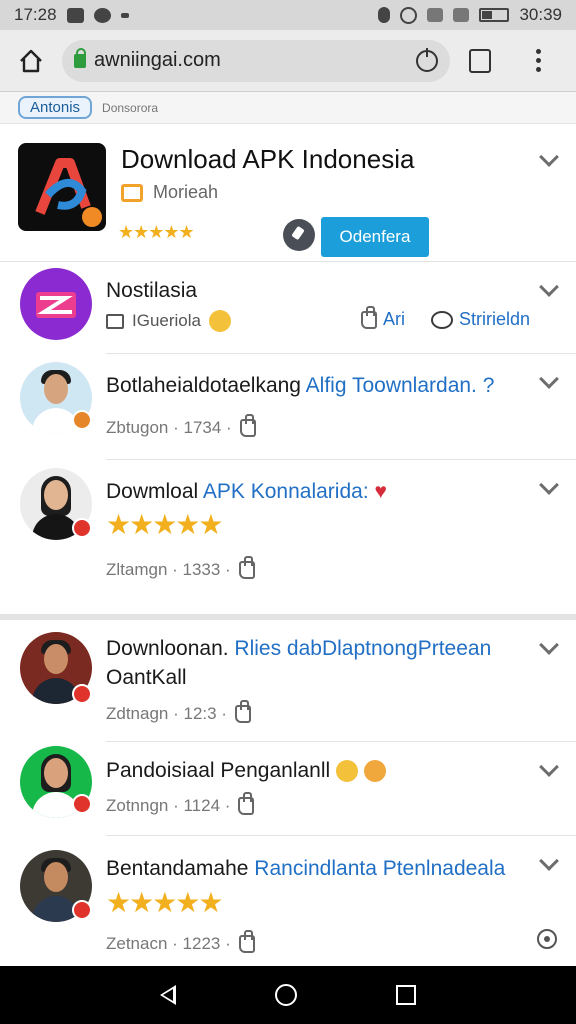 This screenshot has width=576, height=1024. I want to click on item-meta: IGueriola, so click(168, 321).